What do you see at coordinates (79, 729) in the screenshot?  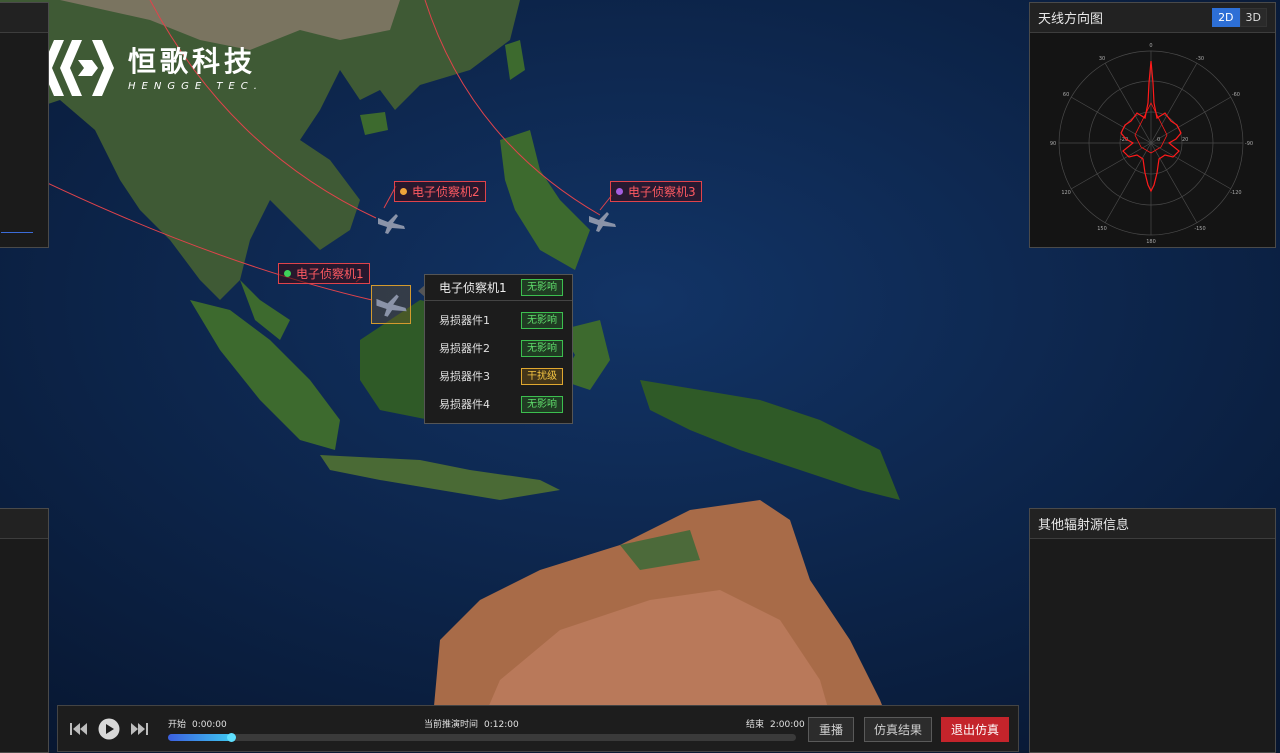 I see `skip-back-icon` at bounding box center [79, 729].